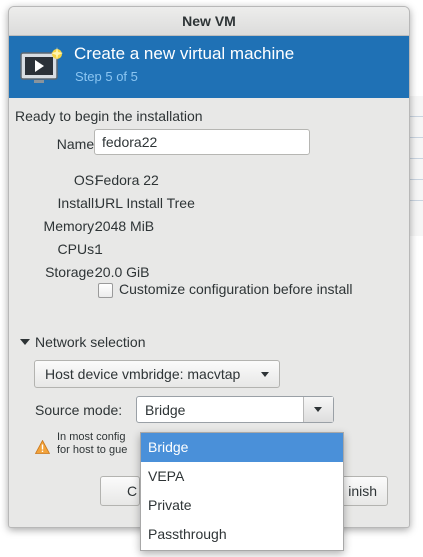  What do you see at coordinates (92, 450) in the screenshot?
I see `warning-line-2: for host to gue` at bounding box center [92, 450].